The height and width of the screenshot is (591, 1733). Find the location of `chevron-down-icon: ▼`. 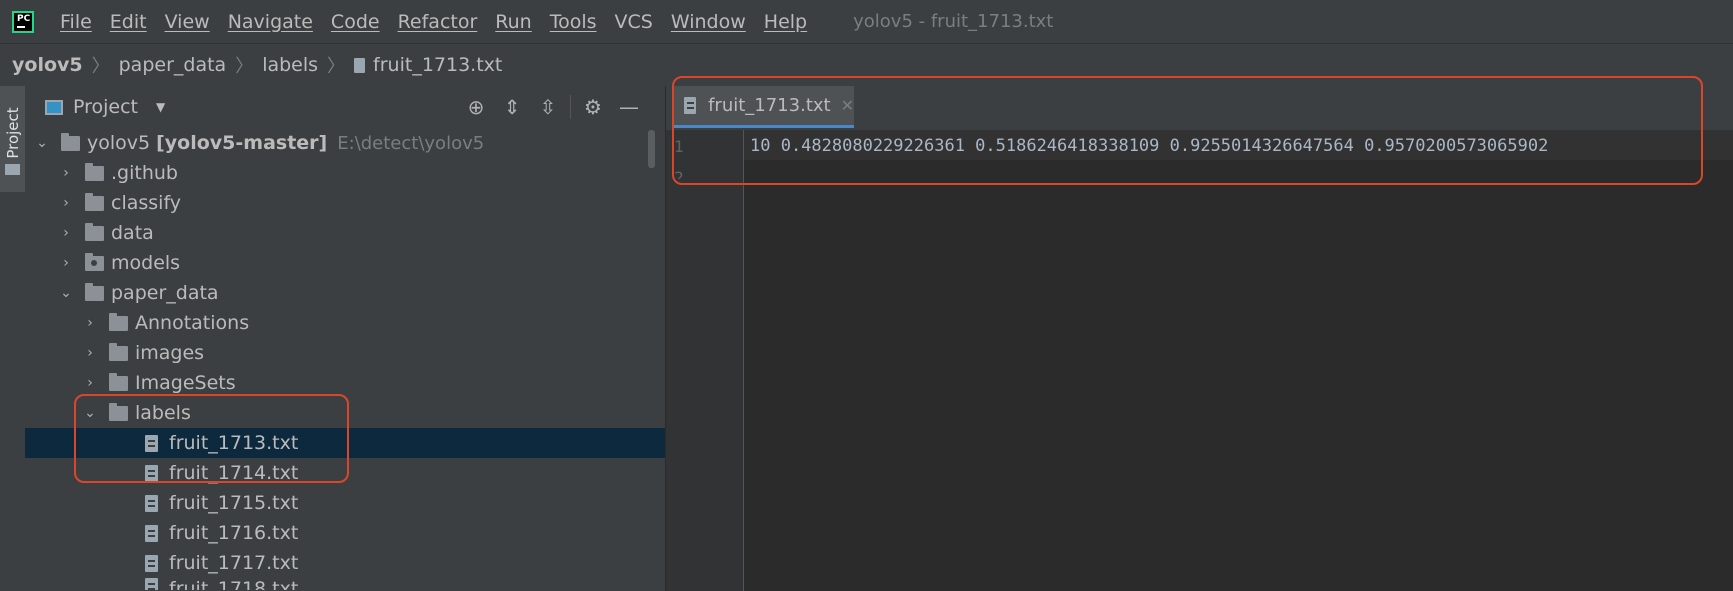

chevron-down-icon: ▼ is located at coordinates (160, 107).